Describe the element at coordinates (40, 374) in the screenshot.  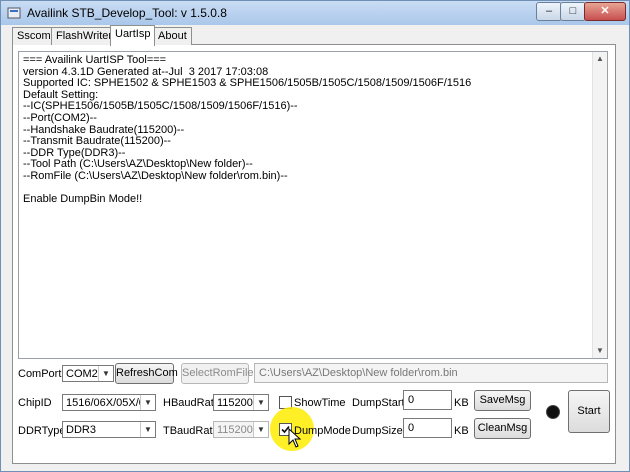
I see `comport-label: ComPort` at that location.